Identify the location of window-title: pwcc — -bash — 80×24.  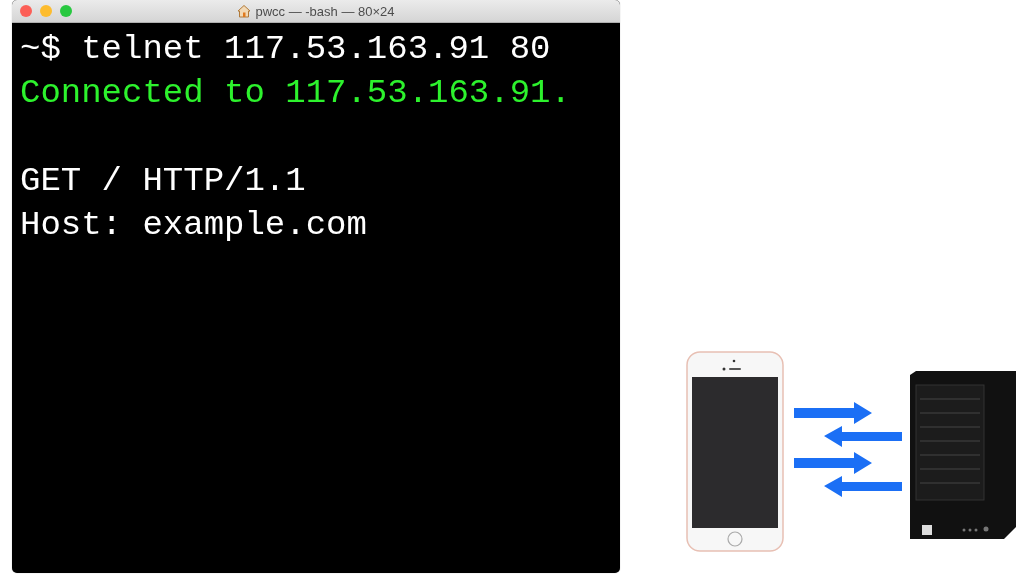
(325, 11).